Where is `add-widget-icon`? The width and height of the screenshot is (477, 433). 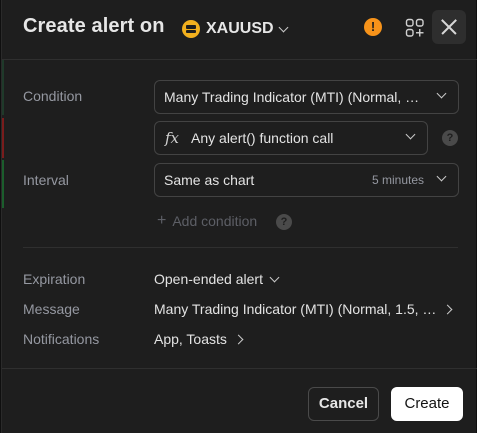 add-widget-icon is located at coordinates (415, 28).